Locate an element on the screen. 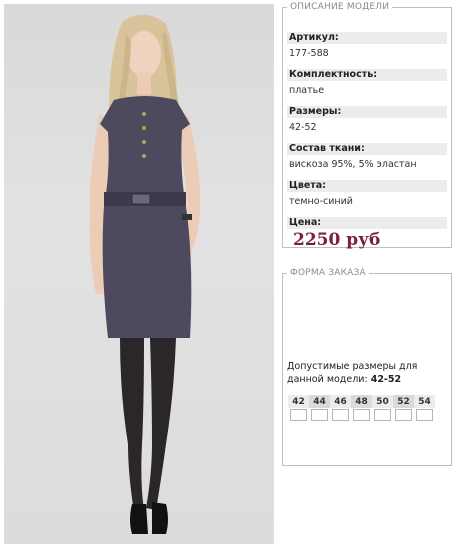 The width and height of the screenshot is (458, 546). size-input-row is located at coordinates (361, 414).